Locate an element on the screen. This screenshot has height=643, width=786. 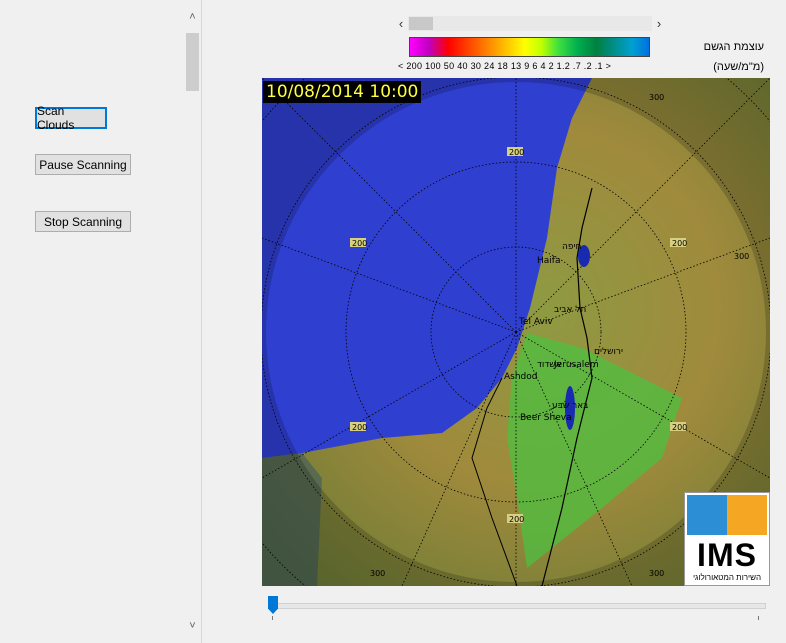
weather-logo-icon is located at coordinates (727, 515).